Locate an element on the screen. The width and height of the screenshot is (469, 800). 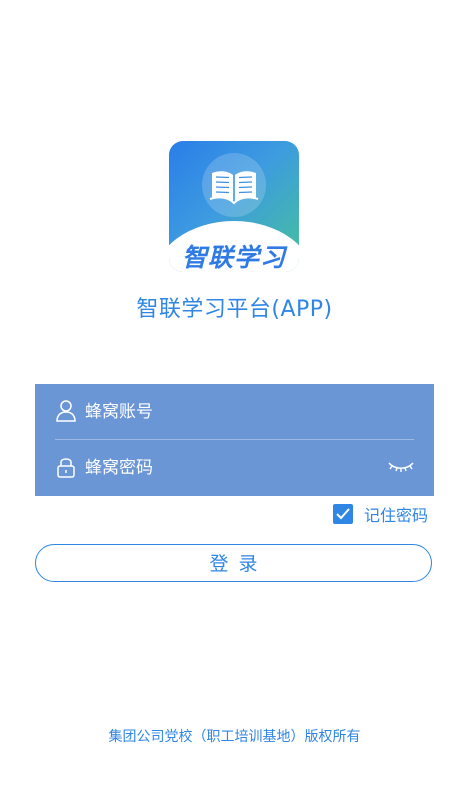
lock-icon is located at coordinates (66, 468).